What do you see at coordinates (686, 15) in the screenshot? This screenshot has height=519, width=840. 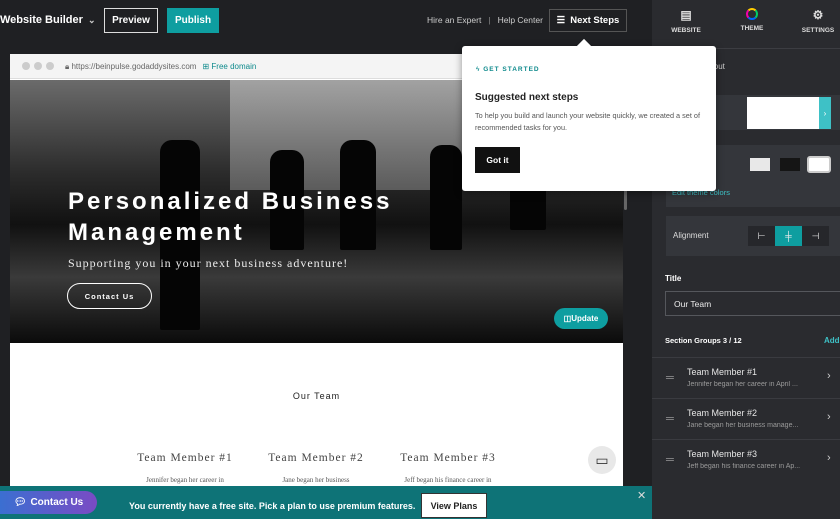 I see `browser-window-icon: ▤` at bounding box center [686, 15].